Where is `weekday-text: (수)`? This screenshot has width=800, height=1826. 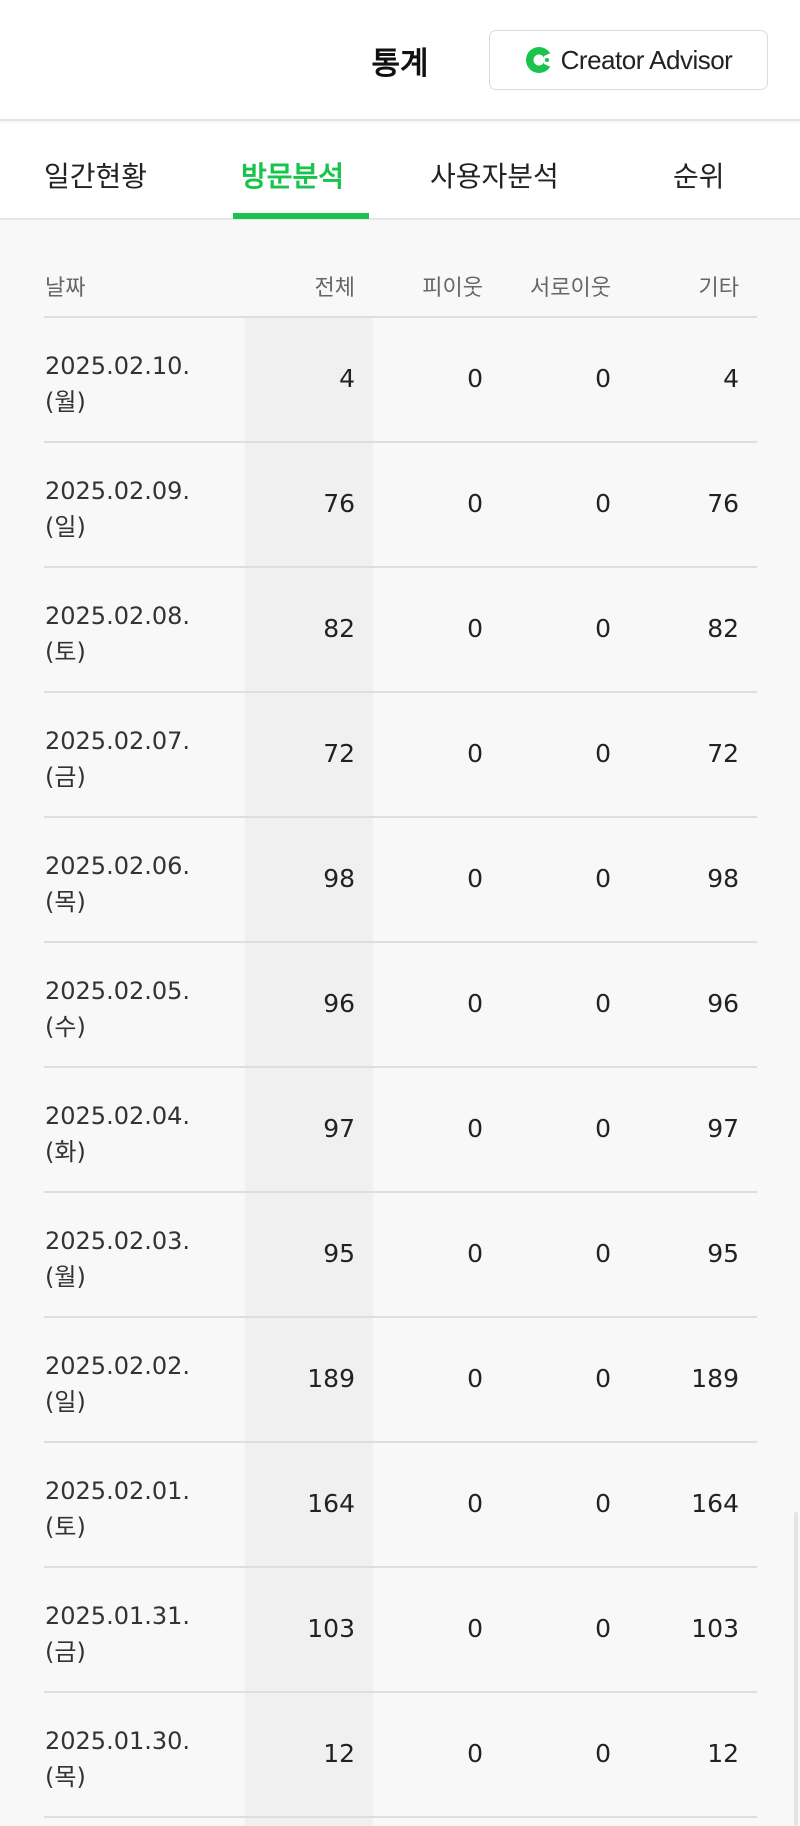
weekday-text: (수) is located at coordinates (65, 1027).